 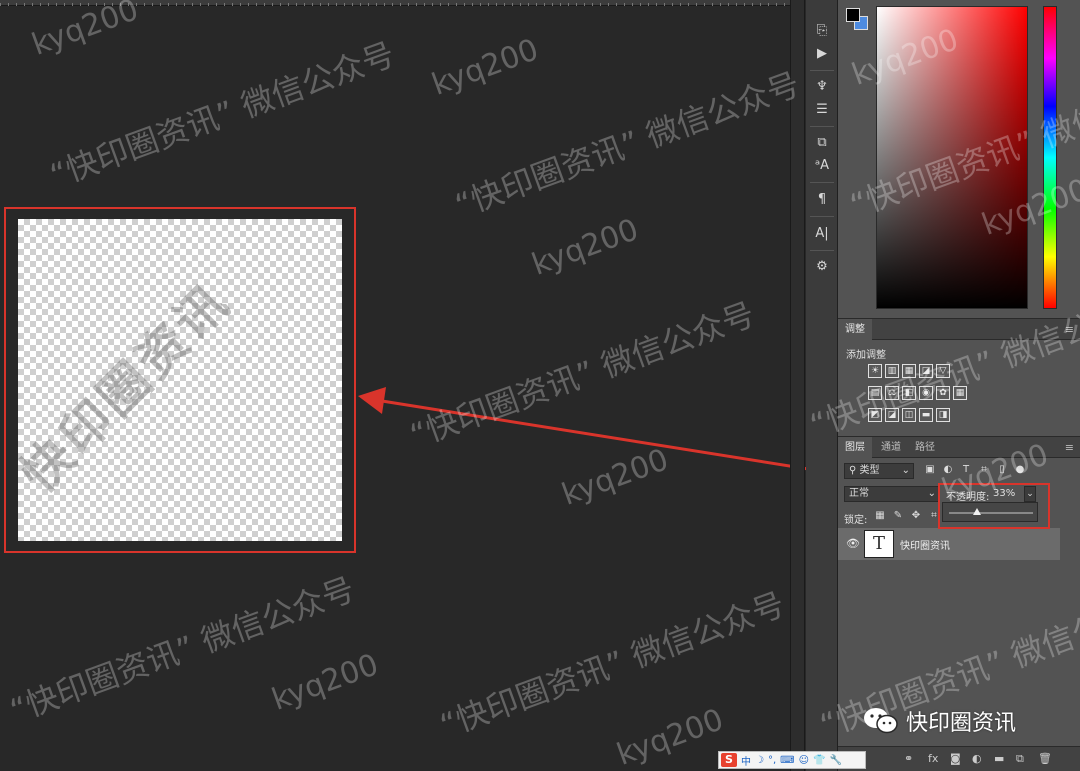 What do you see at coordinates (869, 470) in the screenshot?
I see `kind-filter-value: 类型` at bounding box center [869, 470].